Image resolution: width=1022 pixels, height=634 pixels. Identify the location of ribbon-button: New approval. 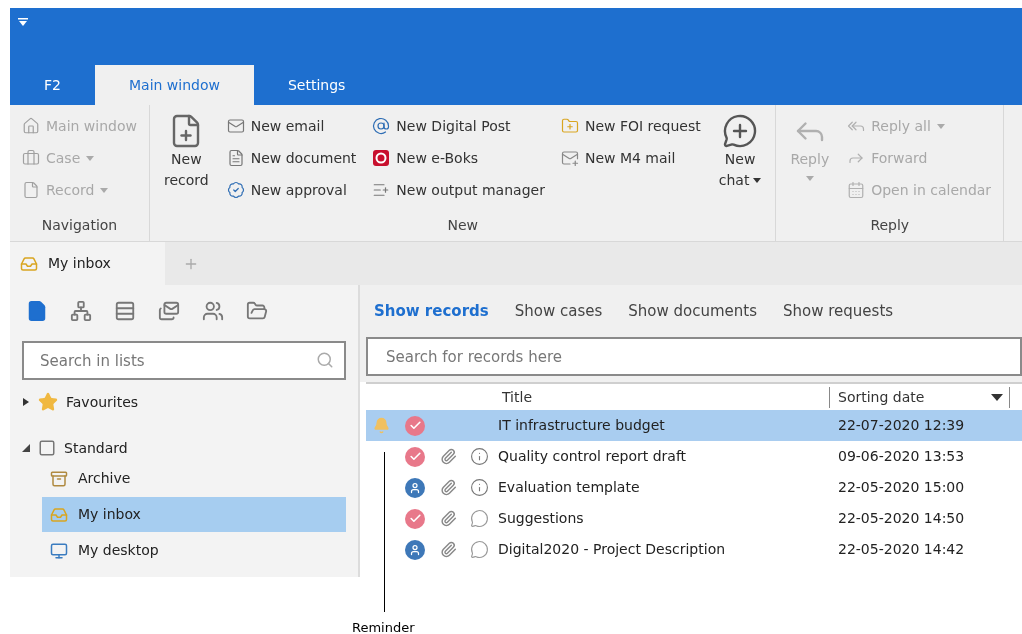
(291, 190).